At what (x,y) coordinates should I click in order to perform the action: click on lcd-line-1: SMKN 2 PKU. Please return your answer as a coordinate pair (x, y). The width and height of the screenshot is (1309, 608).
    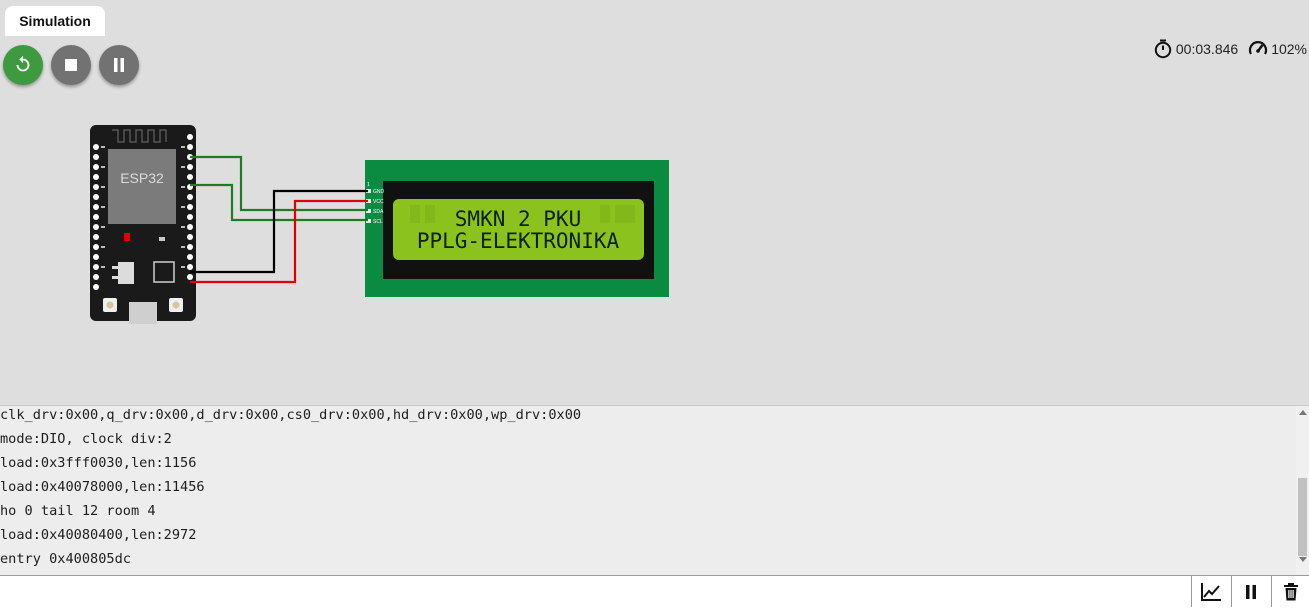
    Looking at the image, I should click on (518, 219).